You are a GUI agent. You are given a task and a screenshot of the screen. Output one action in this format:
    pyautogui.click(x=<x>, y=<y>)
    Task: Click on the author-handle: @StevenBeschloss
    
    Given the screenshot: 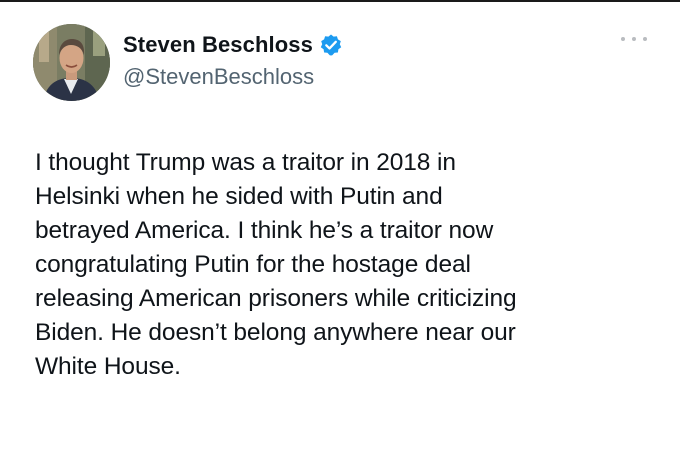 What is the action you would take?
    pyautogui.click(x=218, y=77)
    